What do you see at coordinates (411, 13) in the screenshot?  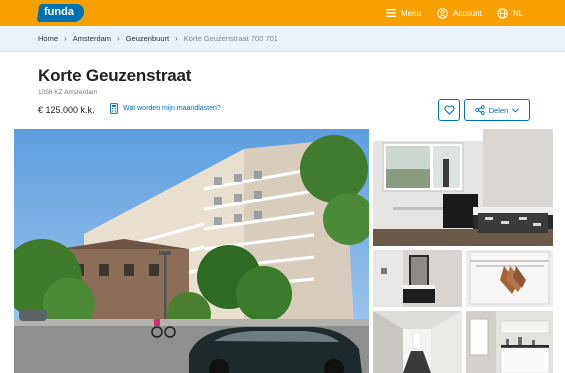 I see `menu-label: Menu` at bounding box center [411, 13].